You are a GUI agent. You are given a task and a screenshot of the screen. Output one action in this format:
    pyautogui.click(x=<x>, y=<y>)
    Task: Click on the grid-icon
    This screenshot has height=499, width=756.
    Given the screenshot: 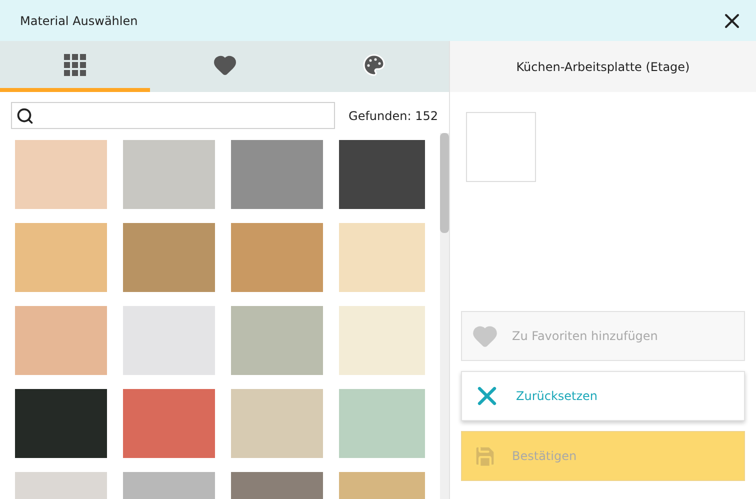 What is the action you would take?
    pyautogui.click(x=75, y=65)
    